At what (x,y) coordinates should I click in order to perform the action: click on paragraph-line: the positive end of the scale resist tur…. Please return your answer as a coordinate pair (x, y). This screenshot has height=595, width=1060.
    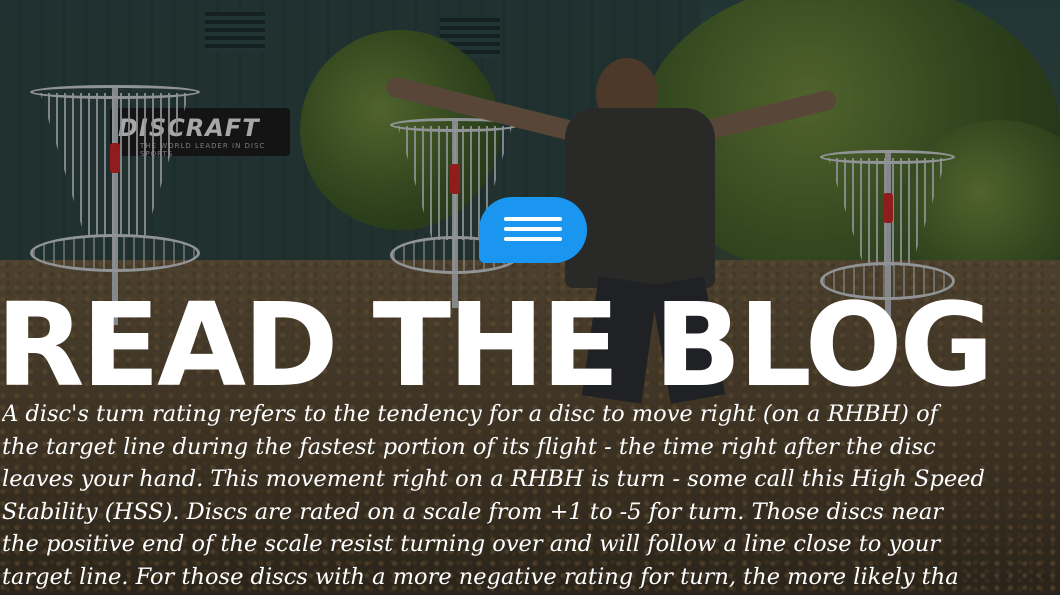
    Looking at the image, I should click on (471, 544).